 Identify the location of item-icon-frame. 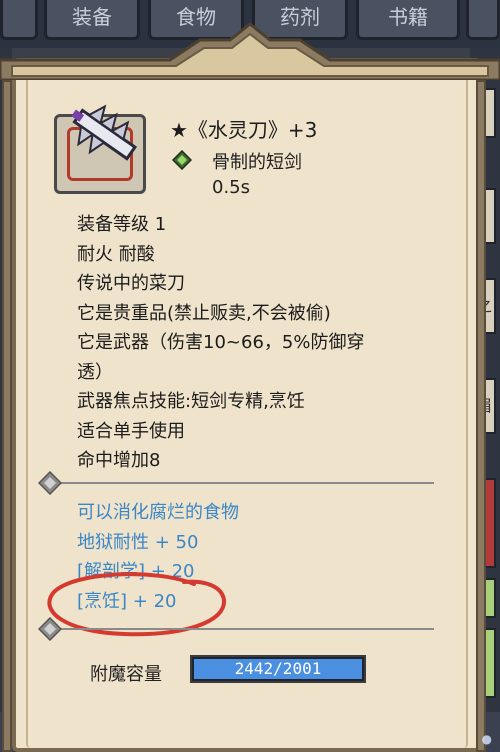
(100, 149).